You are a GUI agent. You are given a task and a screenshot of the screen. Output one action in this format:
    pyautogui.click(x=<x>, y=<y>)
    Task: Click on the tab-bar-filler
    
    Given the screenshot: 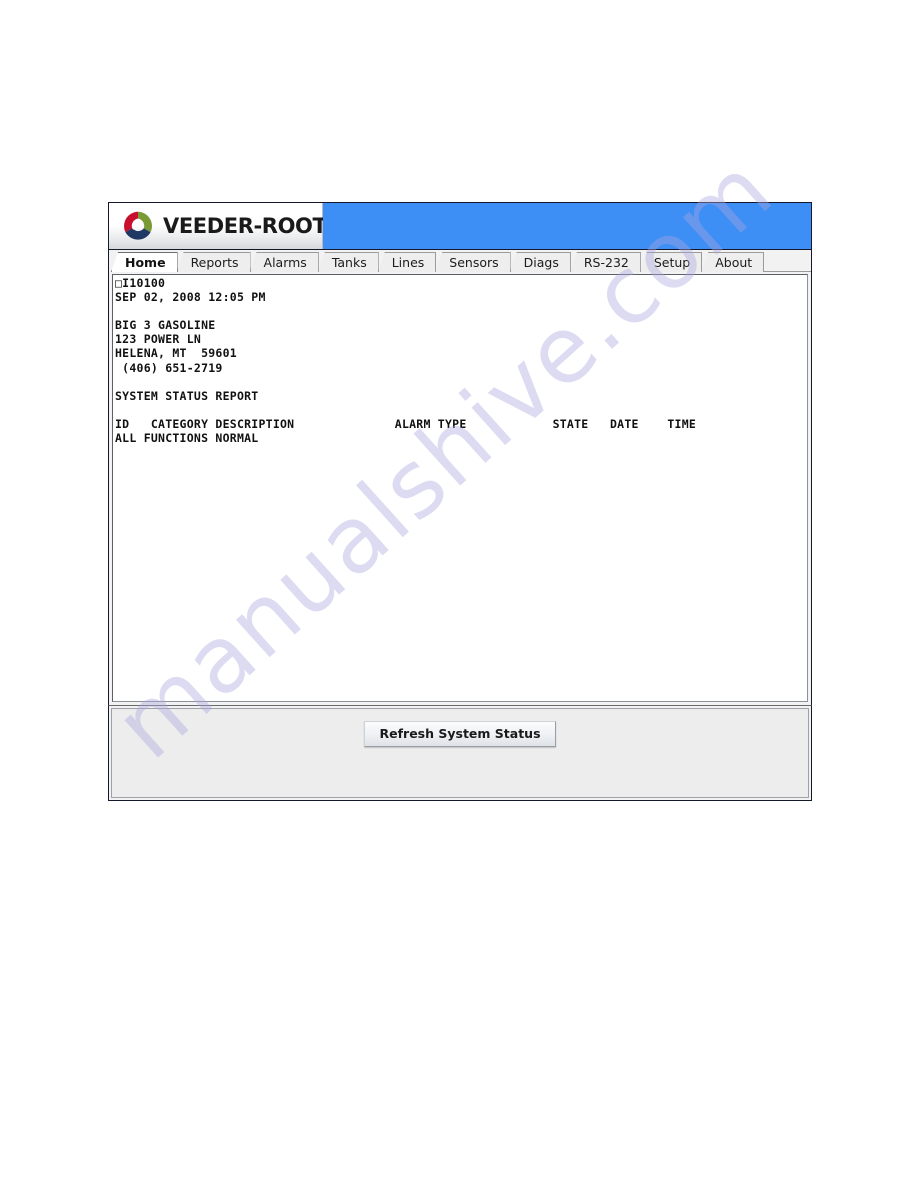 What is the action you would take?
    pyautogui.click(x=787, y=262)
    